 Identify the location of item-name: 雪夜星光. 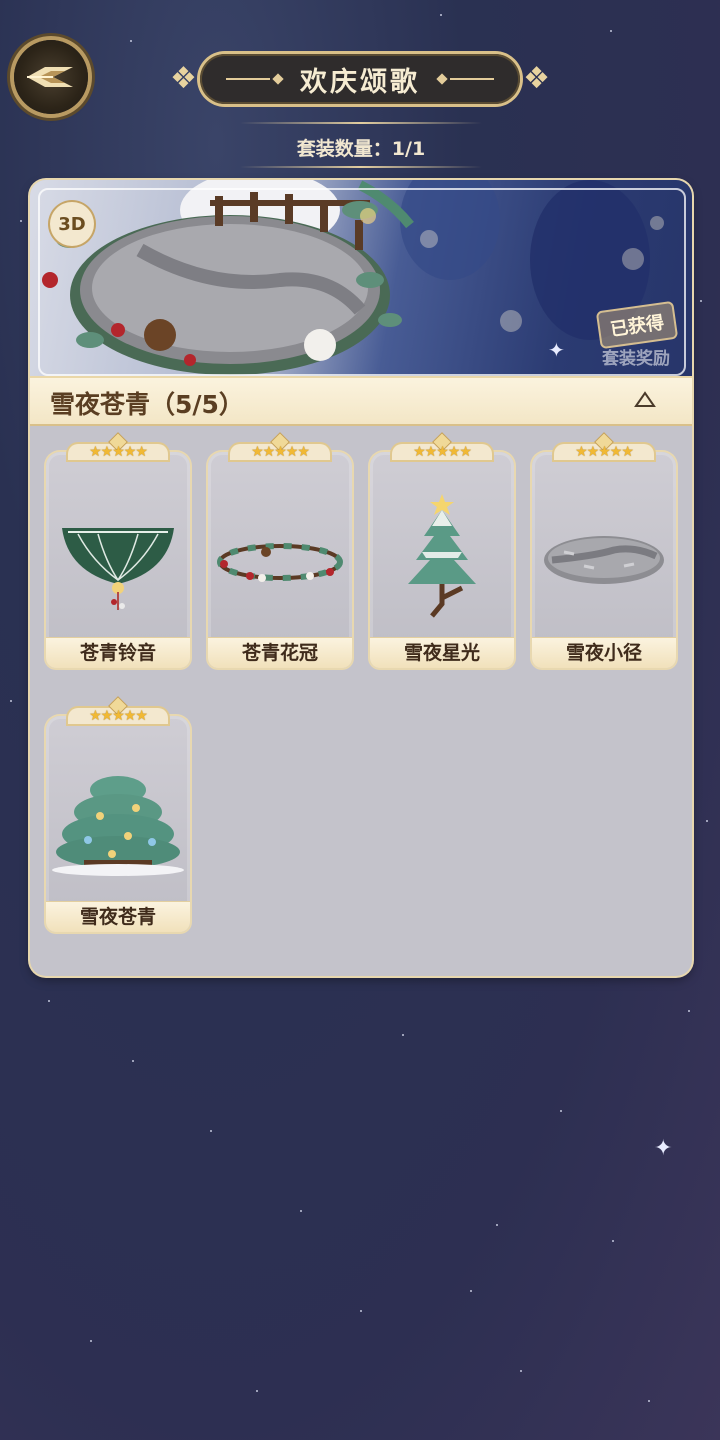
(442, 653).